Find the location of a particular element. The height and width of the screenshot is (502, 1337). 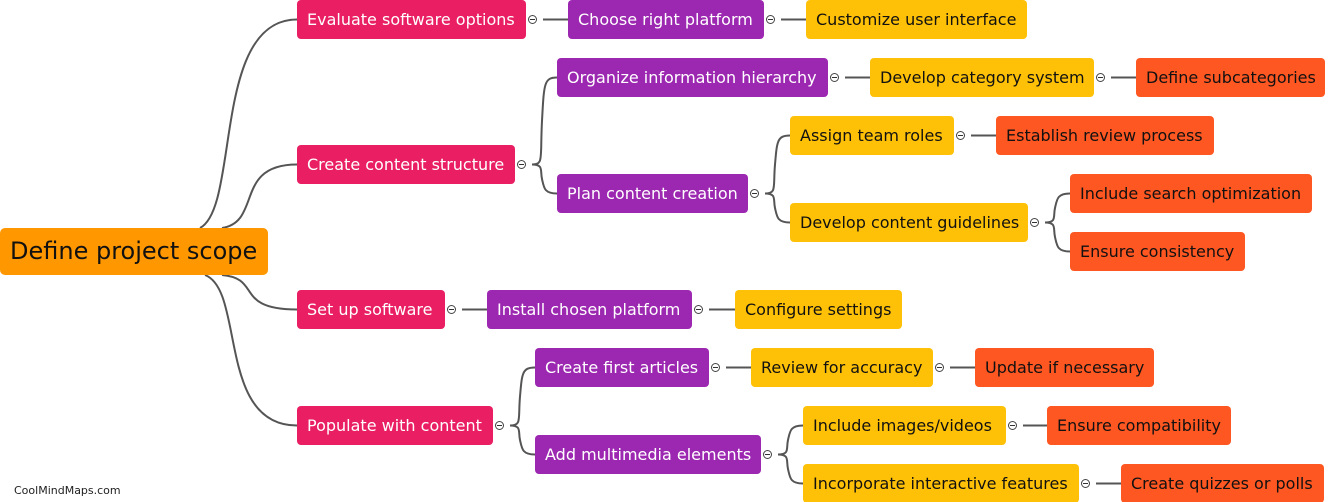

node-create-first-articles: Create first articles is located at coordinates (622, 367).